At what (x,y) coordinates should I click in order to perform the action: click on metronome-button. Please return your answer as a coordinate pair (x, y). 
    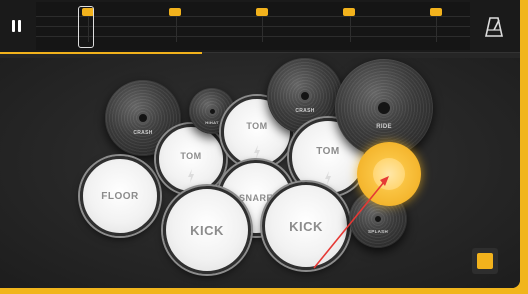
    Looking at the image, I should click on (494, 27).